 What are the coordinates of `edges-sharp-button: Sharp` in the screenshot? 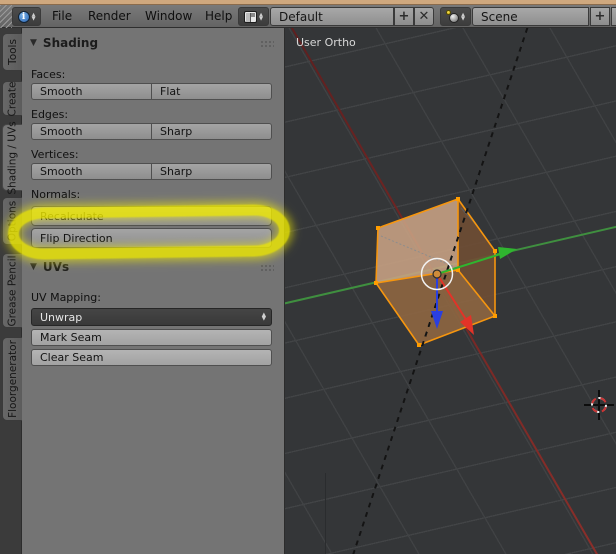 It's located at (212, 131).